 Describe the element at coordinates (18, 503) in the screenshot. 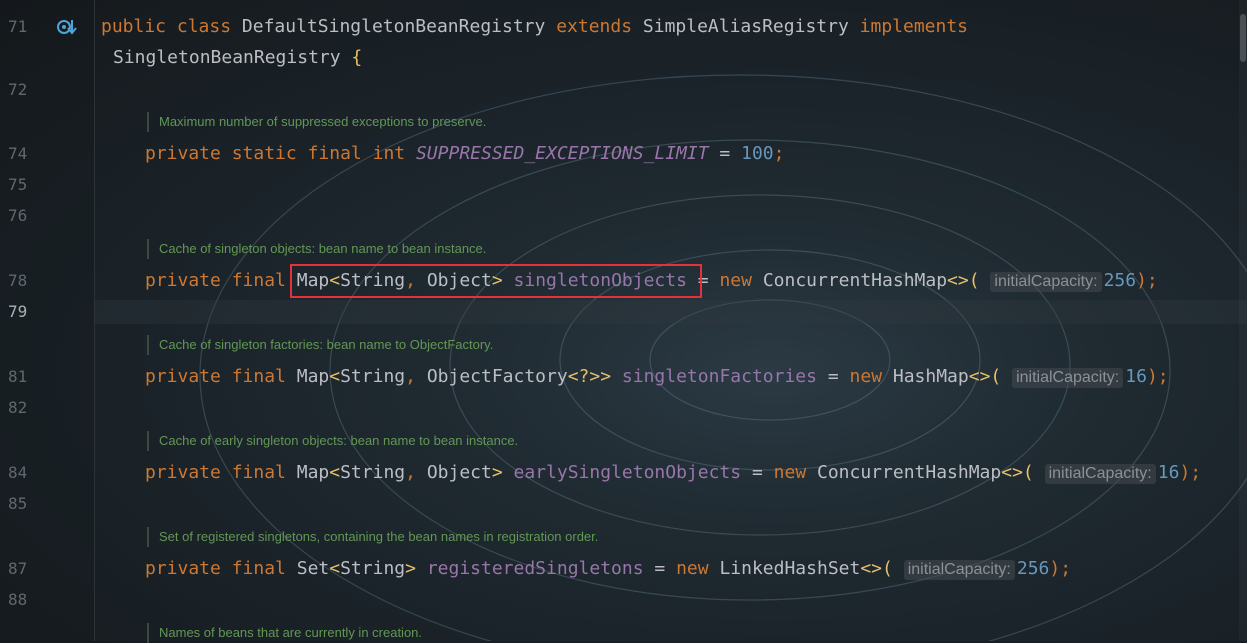

I see `line-number: 85` at that location.